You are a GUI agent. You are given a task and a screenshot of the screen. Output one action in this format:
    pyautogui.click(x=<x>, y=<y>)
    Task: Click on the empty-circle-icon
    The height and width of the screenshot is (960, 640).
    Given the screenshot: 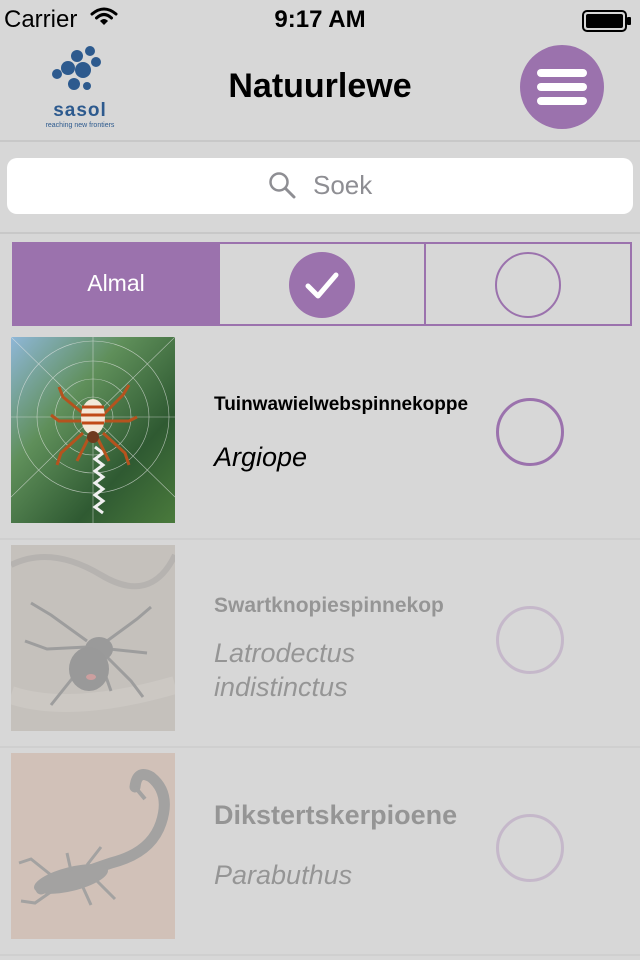 What is the action you would take?
    pyautogui.click(x=528, y=285)
    